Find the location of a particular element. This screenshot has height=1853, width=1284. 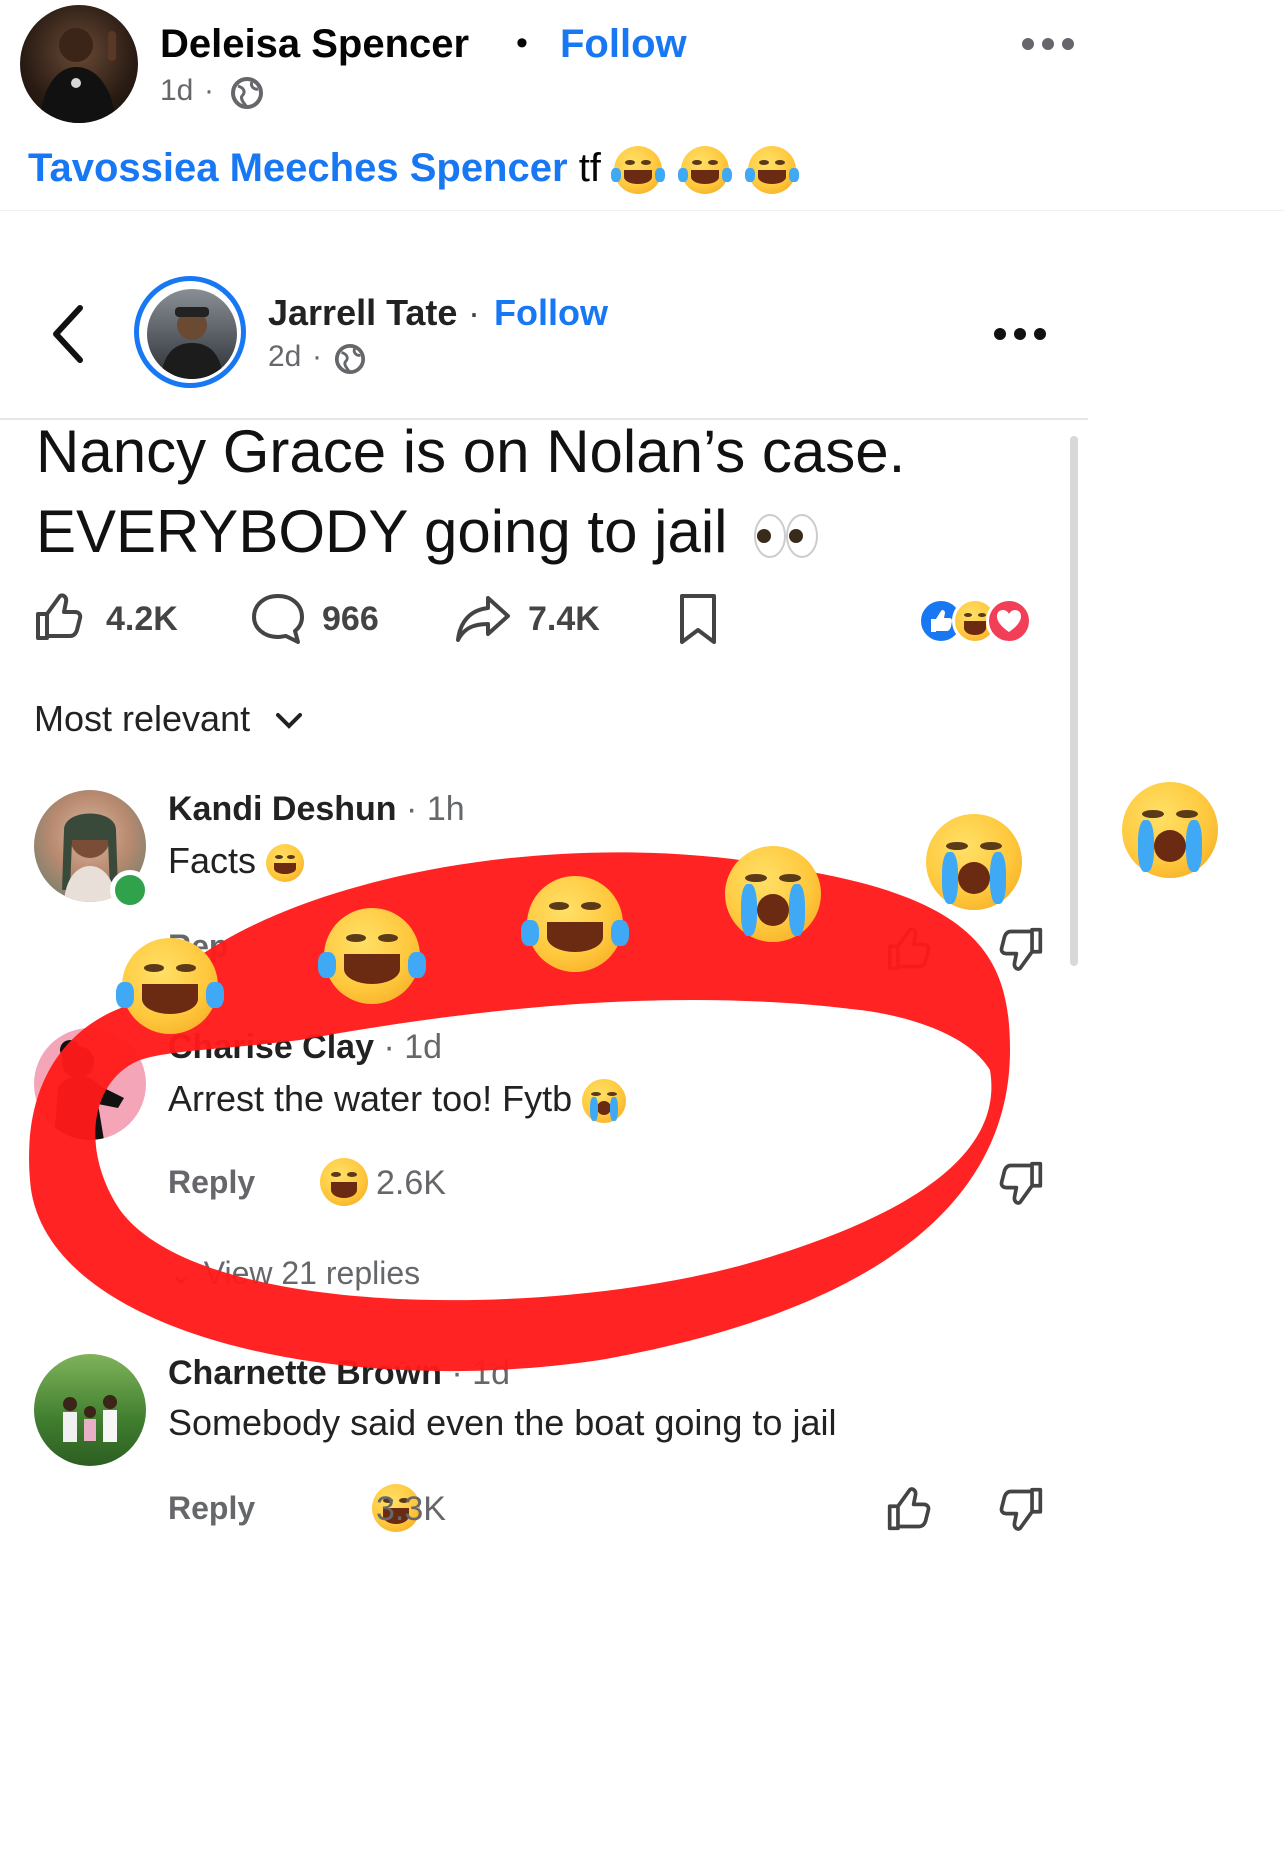

post-text-line-2: EVERYBODY going to jail is located at coordinates (382, 531).